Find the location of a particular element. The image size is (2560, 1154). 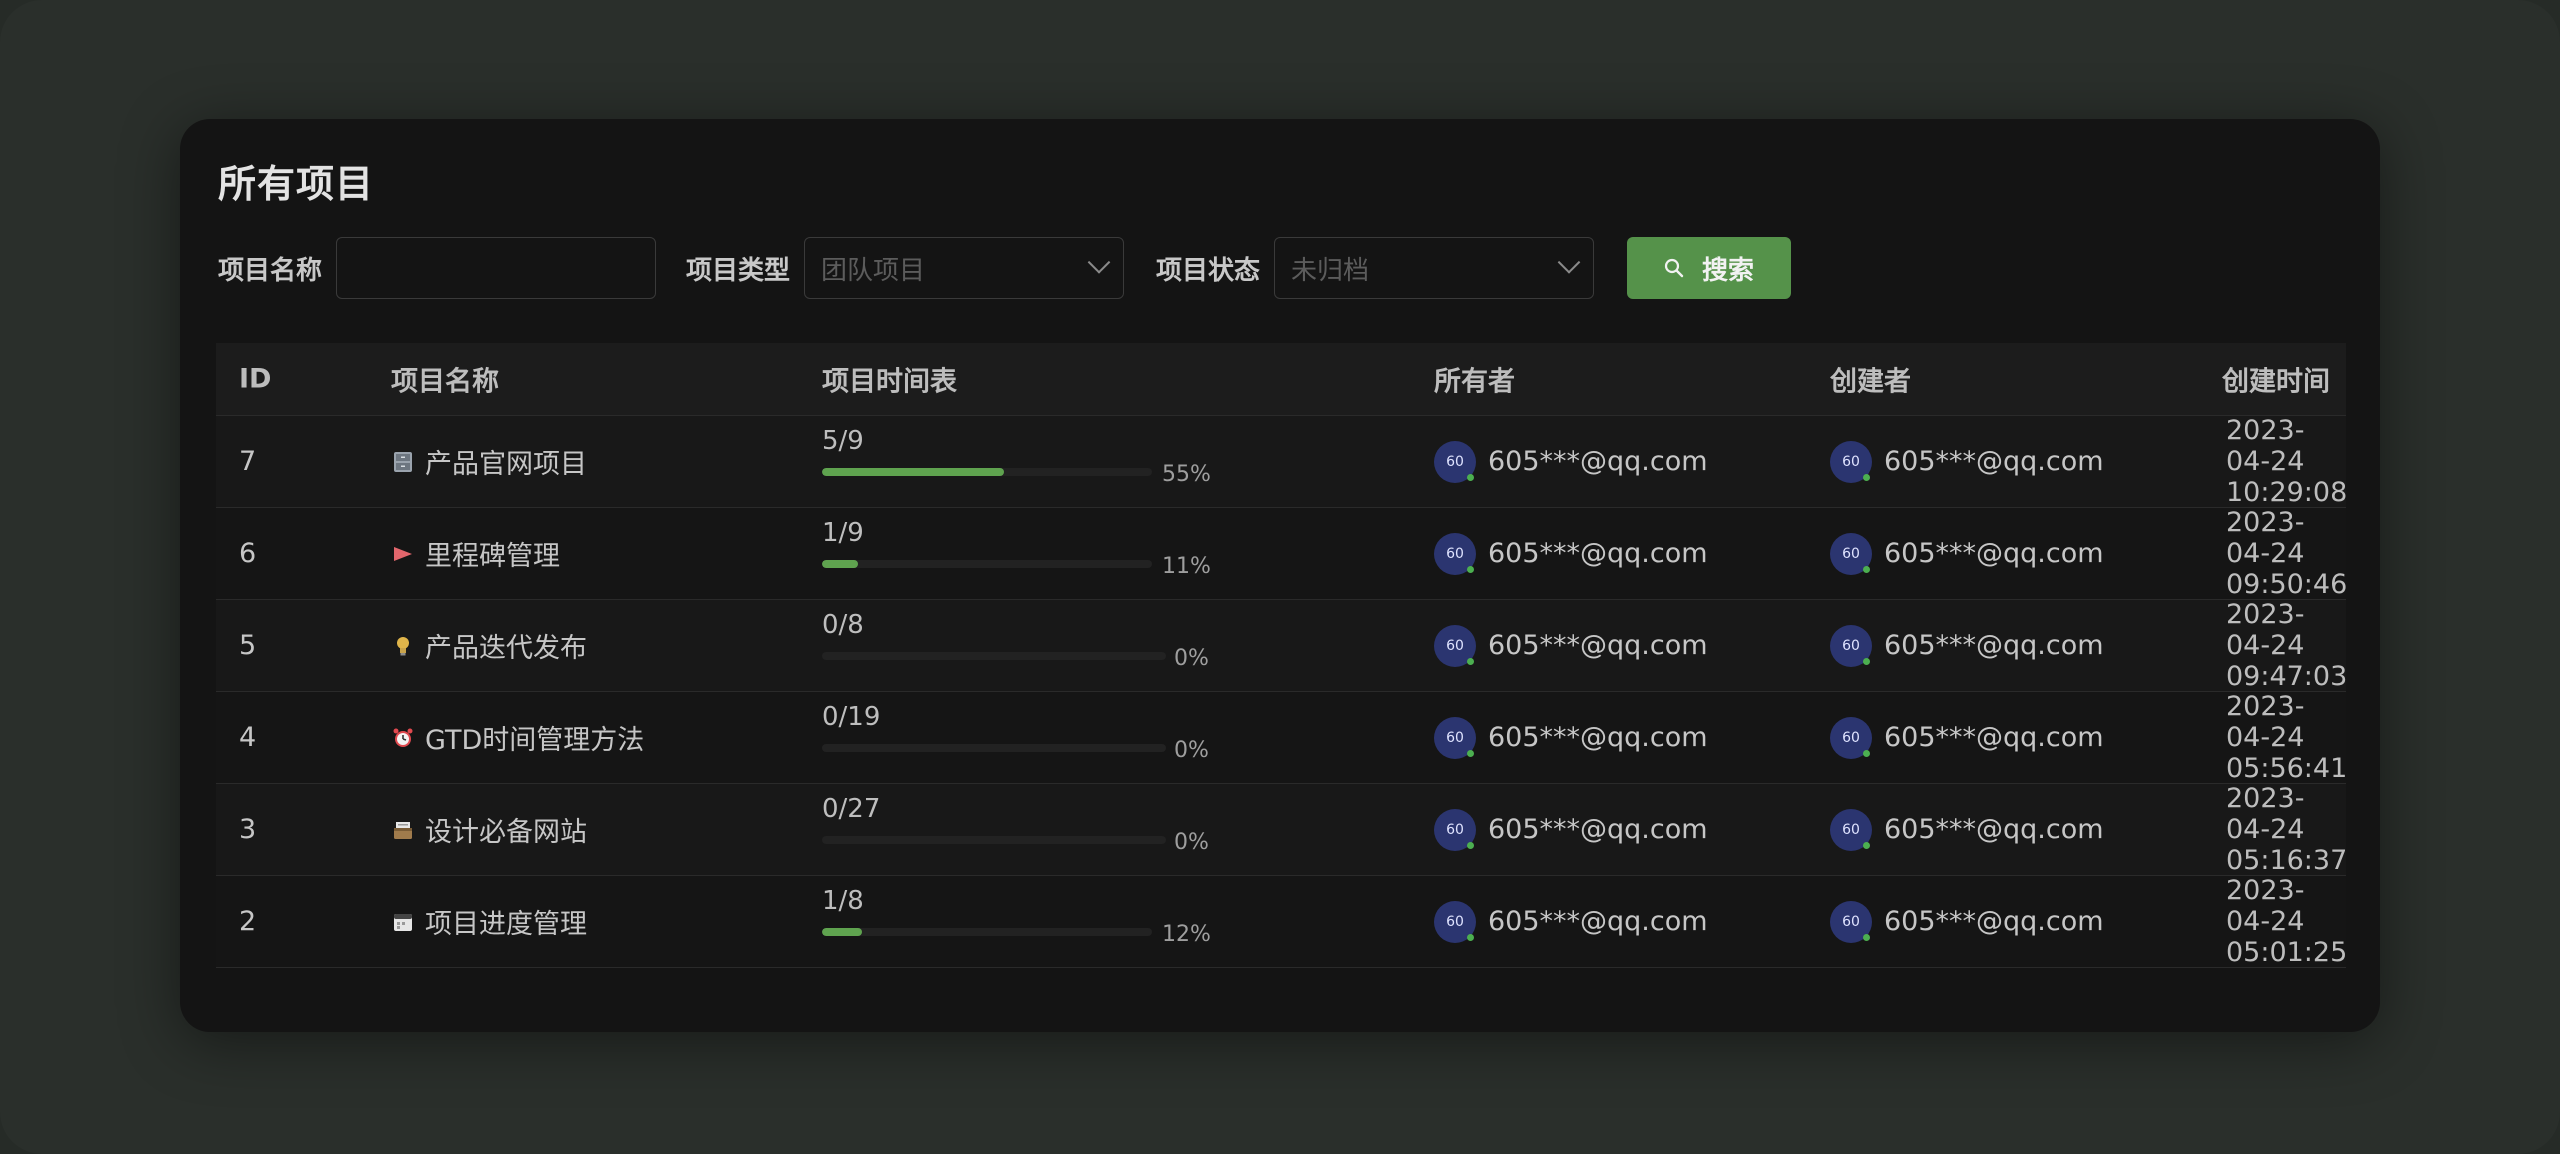

project-name: GTD时间管理方法 is located at coordinates (534, 737).